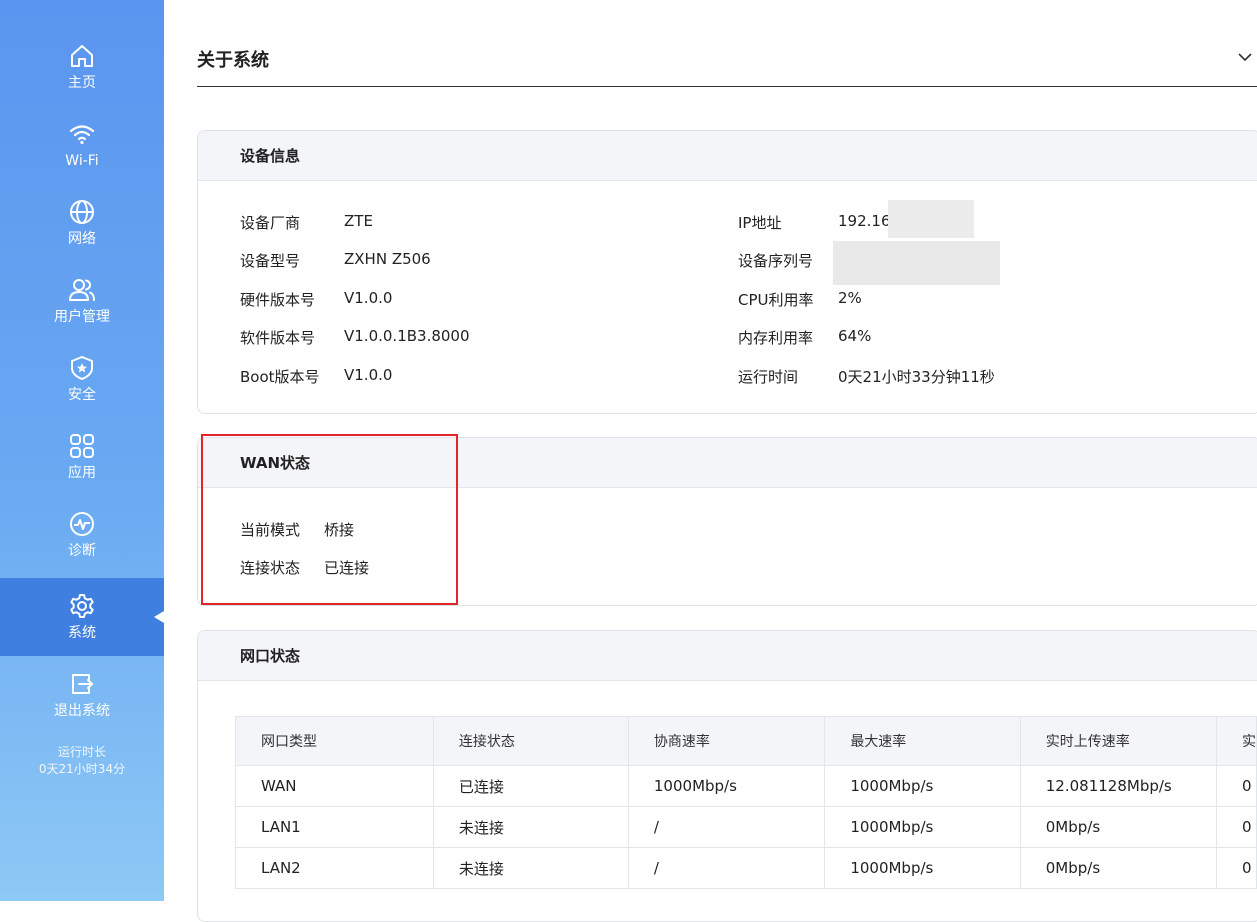 This screenshot has width=1257, height=922. I want to click on sidebar-item-network: 网络, so click(82, 223).